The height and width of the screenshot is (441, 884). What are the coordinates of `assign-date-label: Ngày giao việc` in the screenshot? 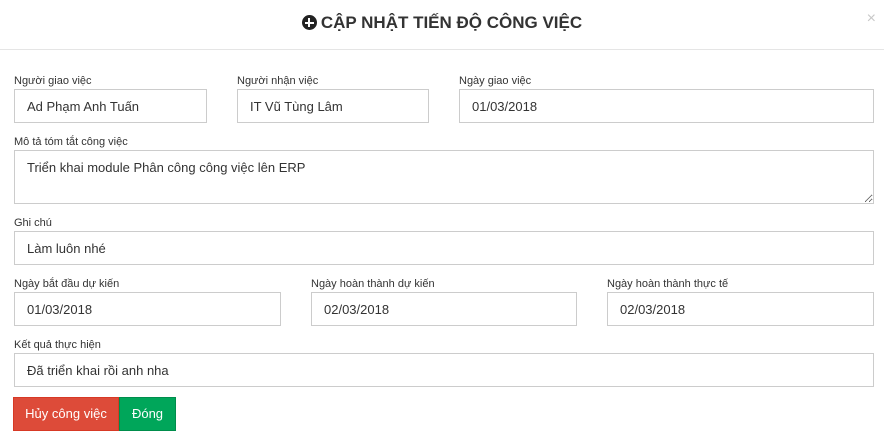 It's located at (495, 81).